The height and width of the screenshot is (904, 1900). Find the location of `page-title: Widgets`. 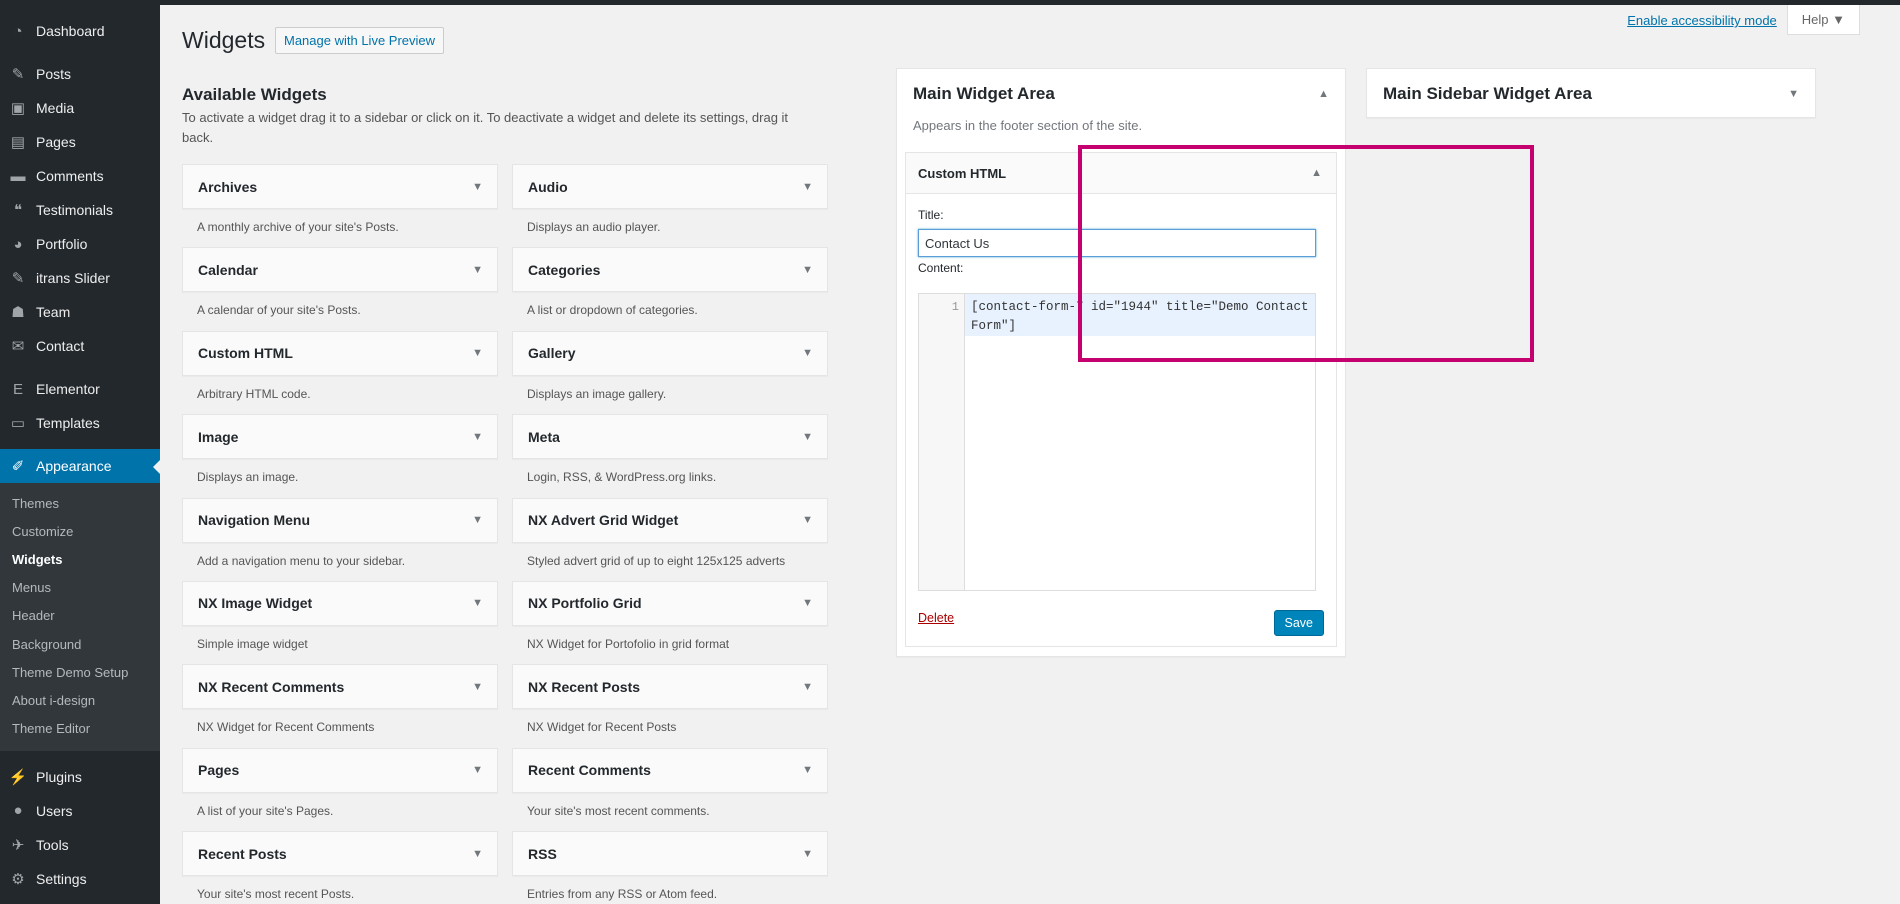

page-title: Widgets is located at coordinates (224, 40).